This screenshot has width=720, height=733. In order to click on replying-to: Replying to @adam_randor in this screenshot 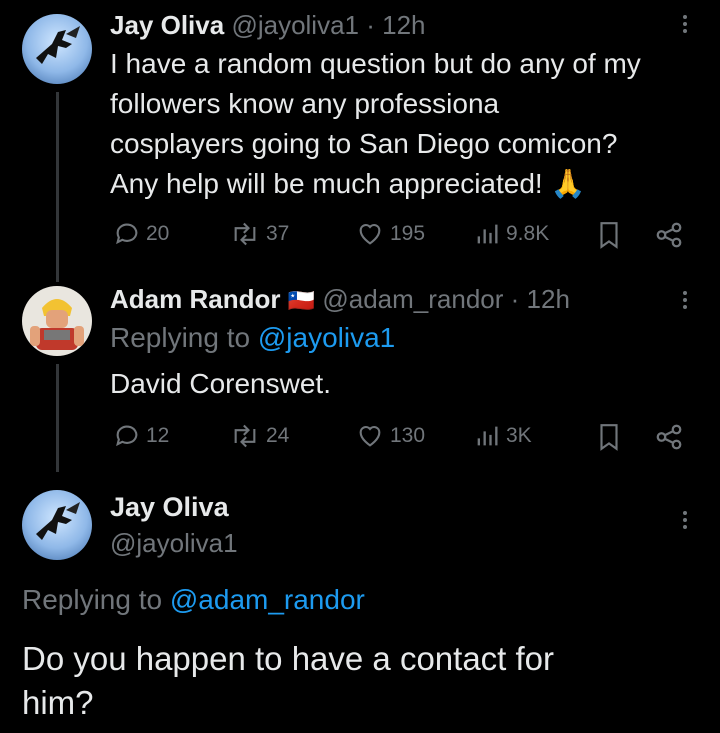, I will do `click(193, 600)`.